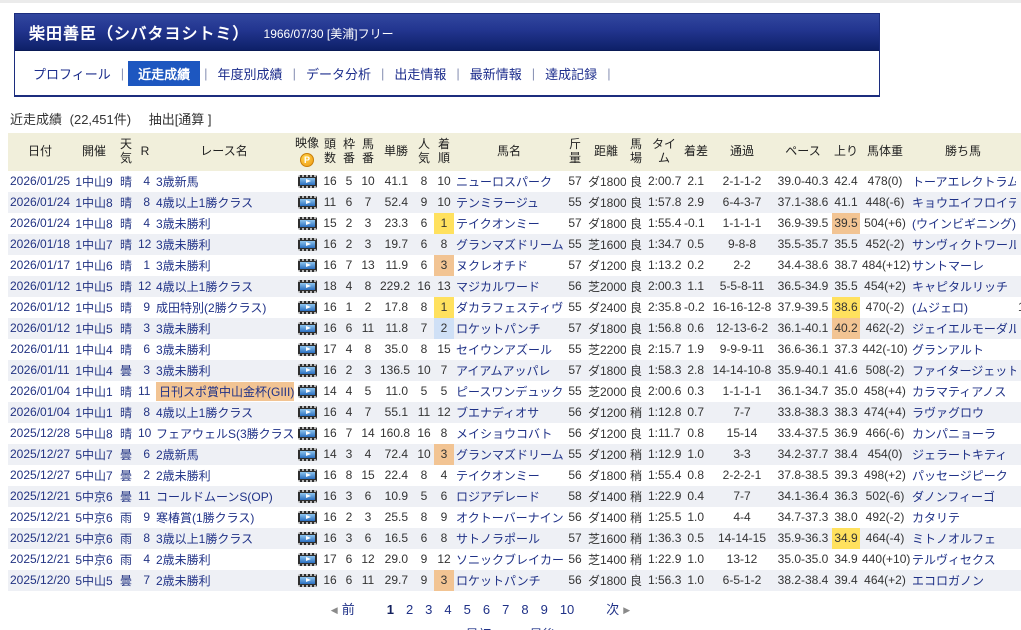  Describe the element at coordinates (177, 455) in the screenshot. I see `race-name-link: 2歳新馬` at that location.